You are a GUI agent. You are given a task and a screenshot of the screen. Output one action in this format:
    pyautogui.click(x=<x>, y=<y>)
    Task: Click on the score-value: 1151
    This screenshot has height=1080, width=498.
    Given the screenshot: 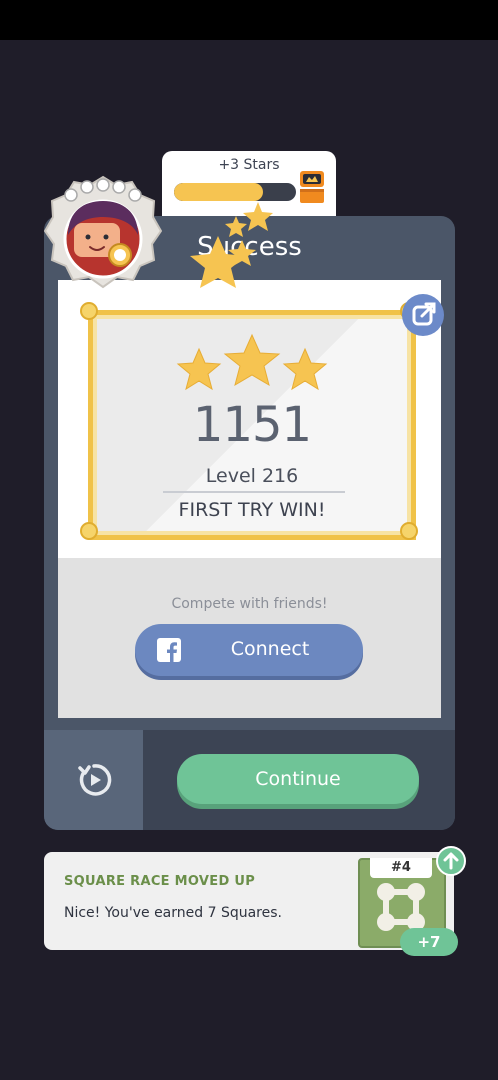 What is the action you would take?
    pyautogui.click(x=252, y=425)
    